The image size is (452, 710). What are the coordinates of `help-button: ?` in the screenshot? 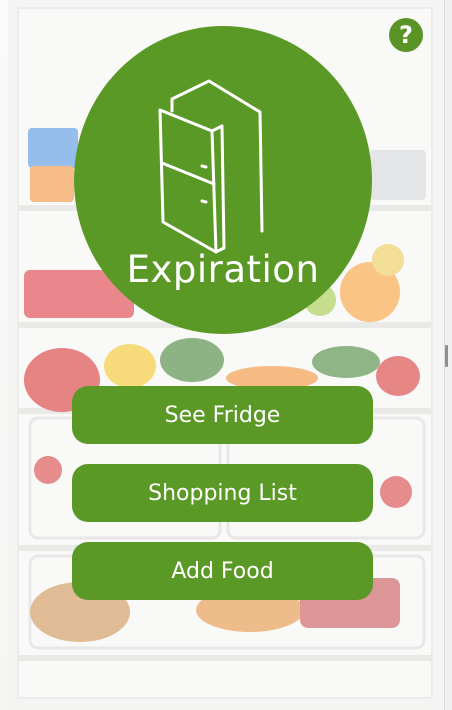 It's located at (406, 35).